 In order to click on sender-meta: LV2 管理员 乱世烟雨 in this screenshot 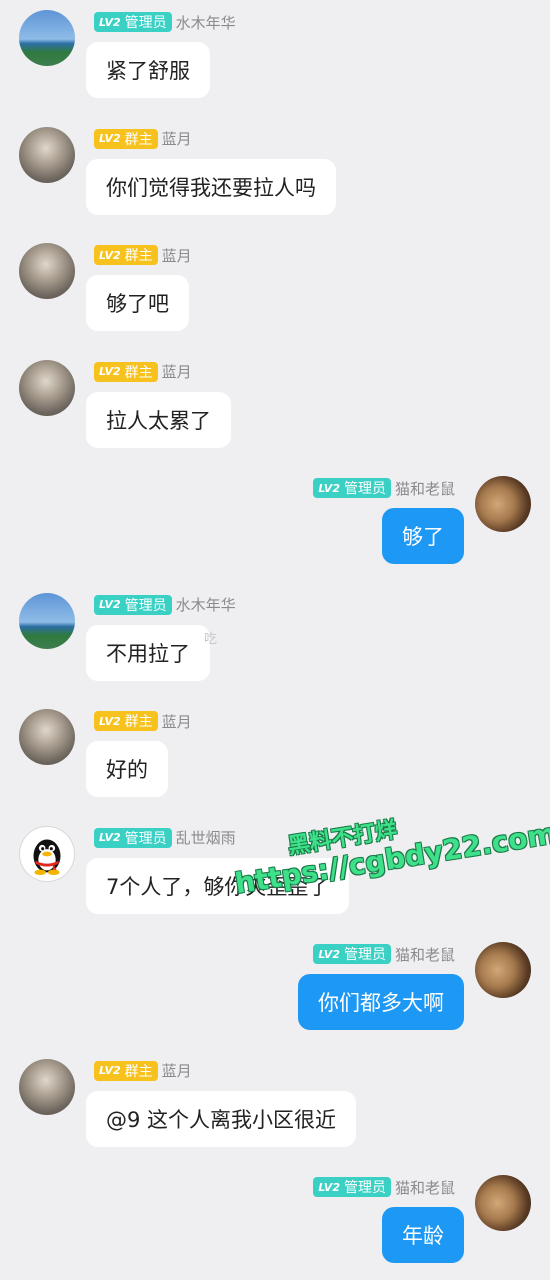, I will do `click(165, 838)`.